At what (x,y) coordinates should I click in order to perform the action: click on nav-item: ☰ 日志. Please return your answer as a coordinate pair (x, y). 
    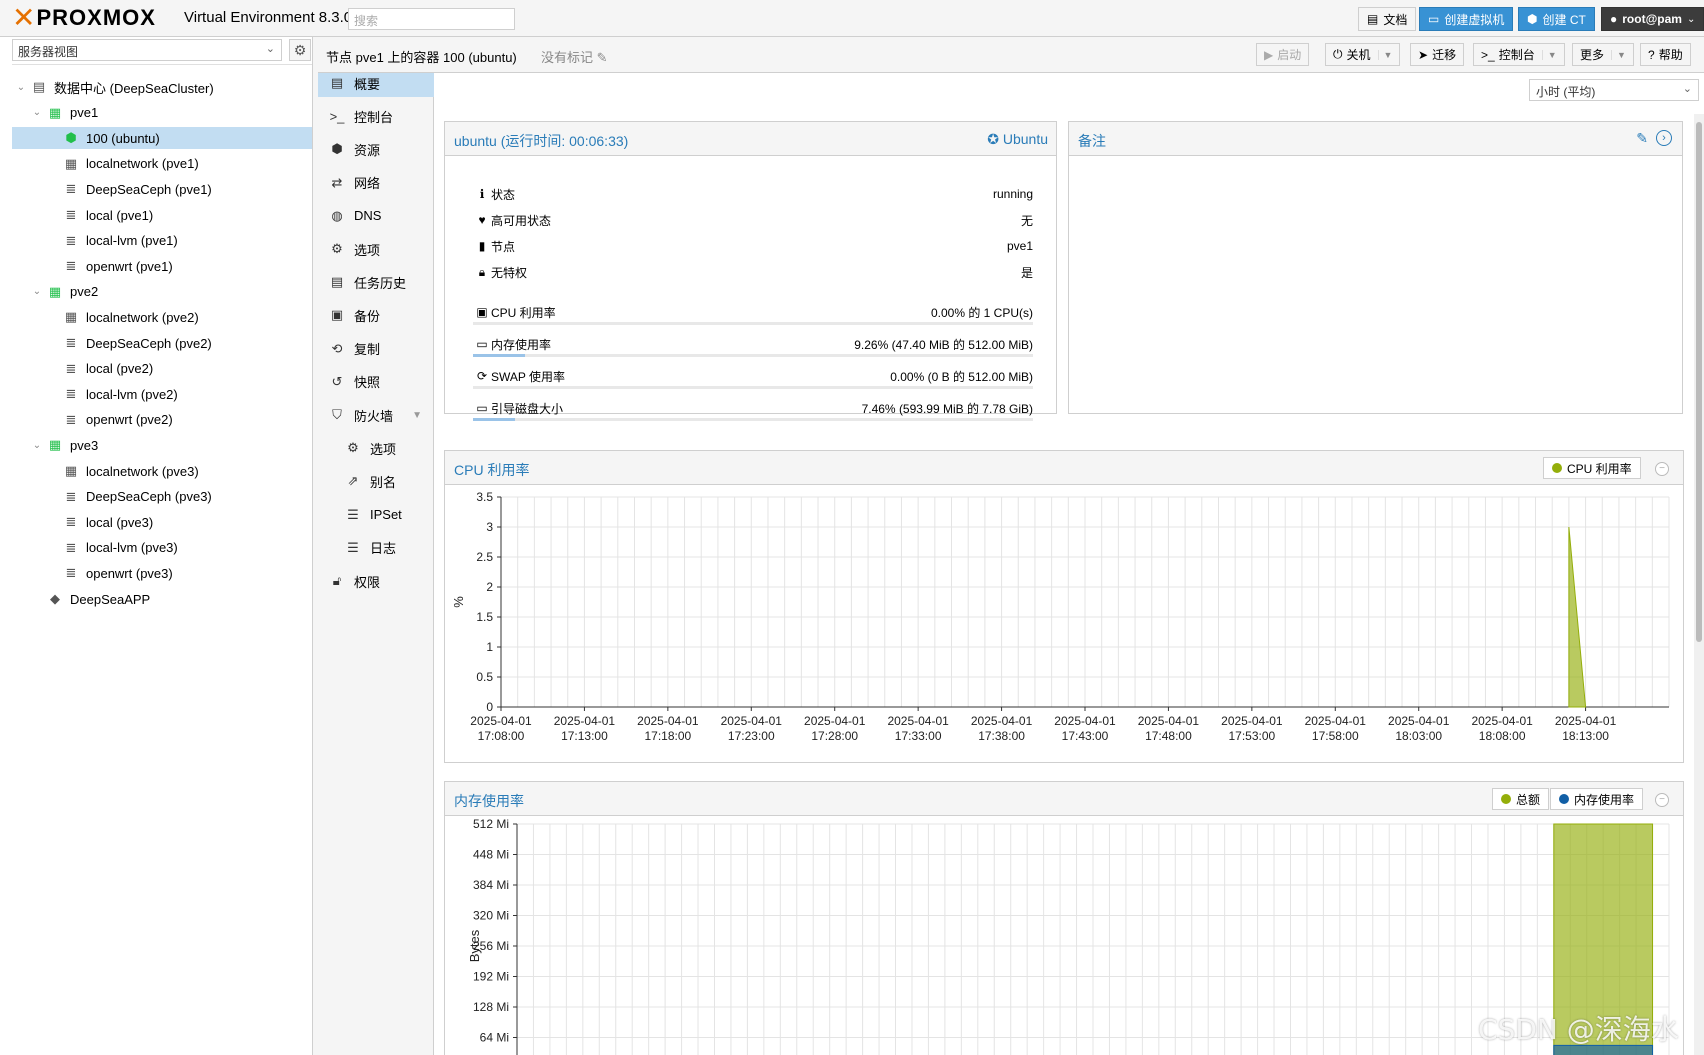
    Looking at the image, I should click on (376, 548).